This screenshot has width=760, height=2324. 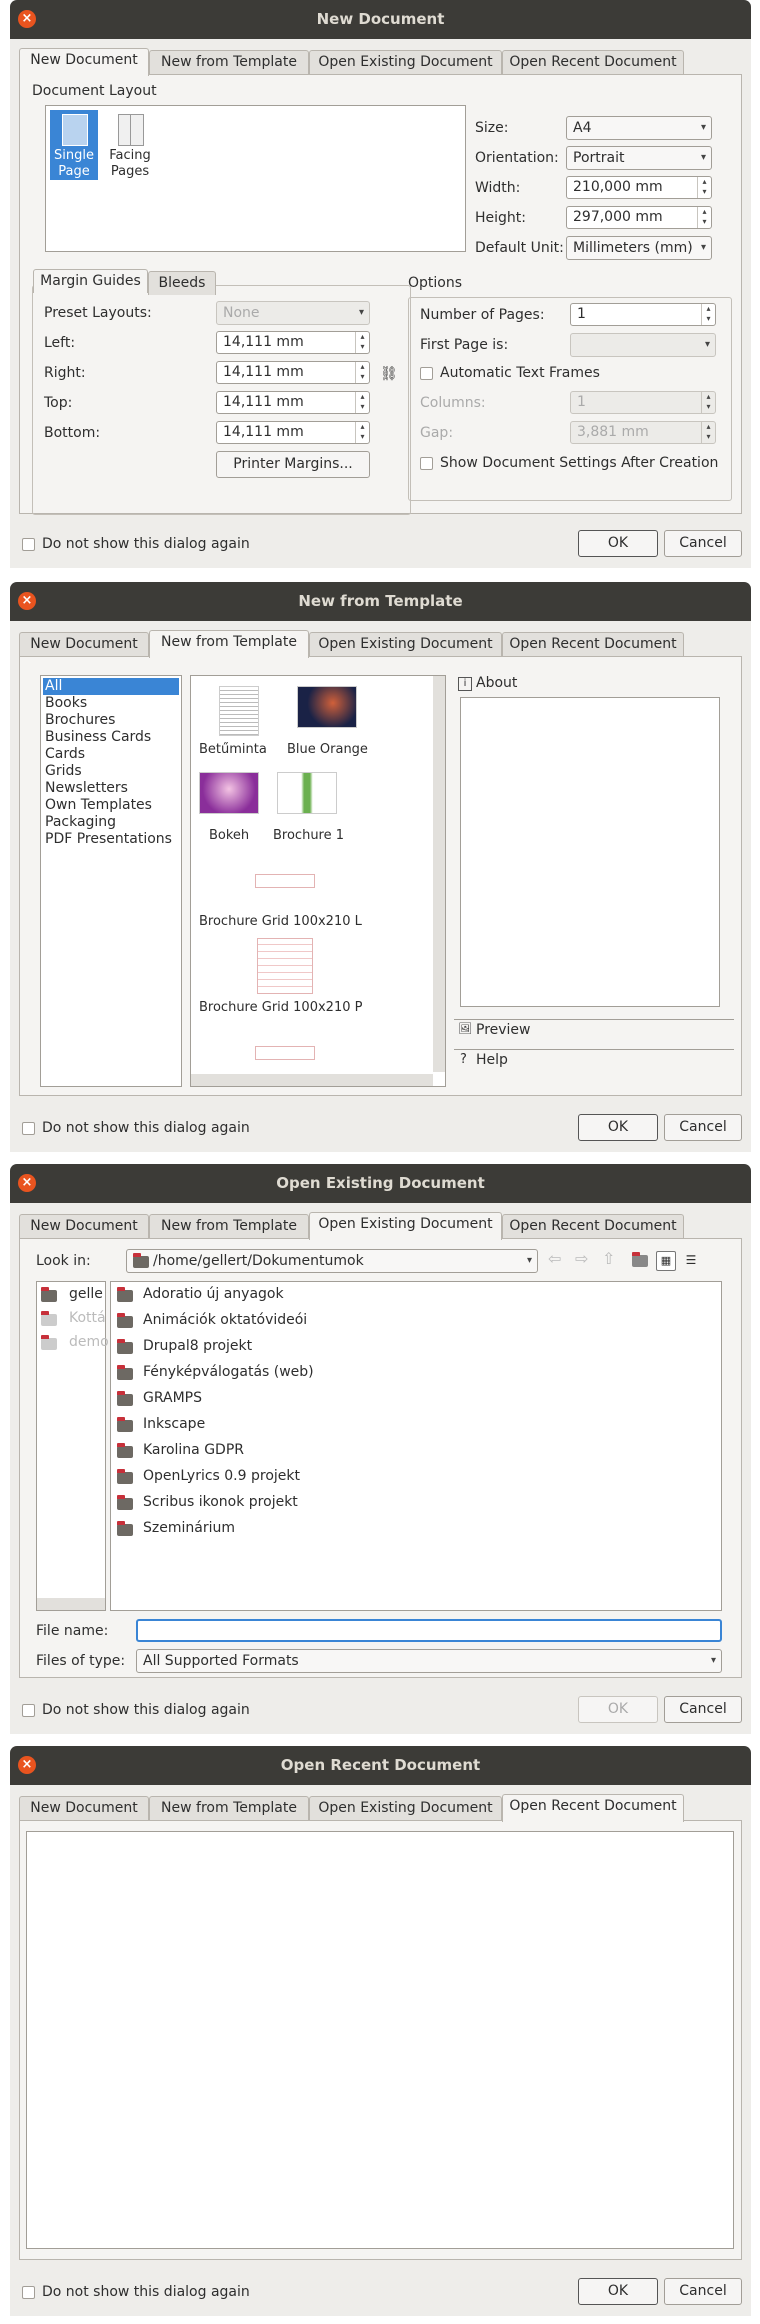 I want to click on sidebar-item: Kottá, so click(x=87, y=1318).